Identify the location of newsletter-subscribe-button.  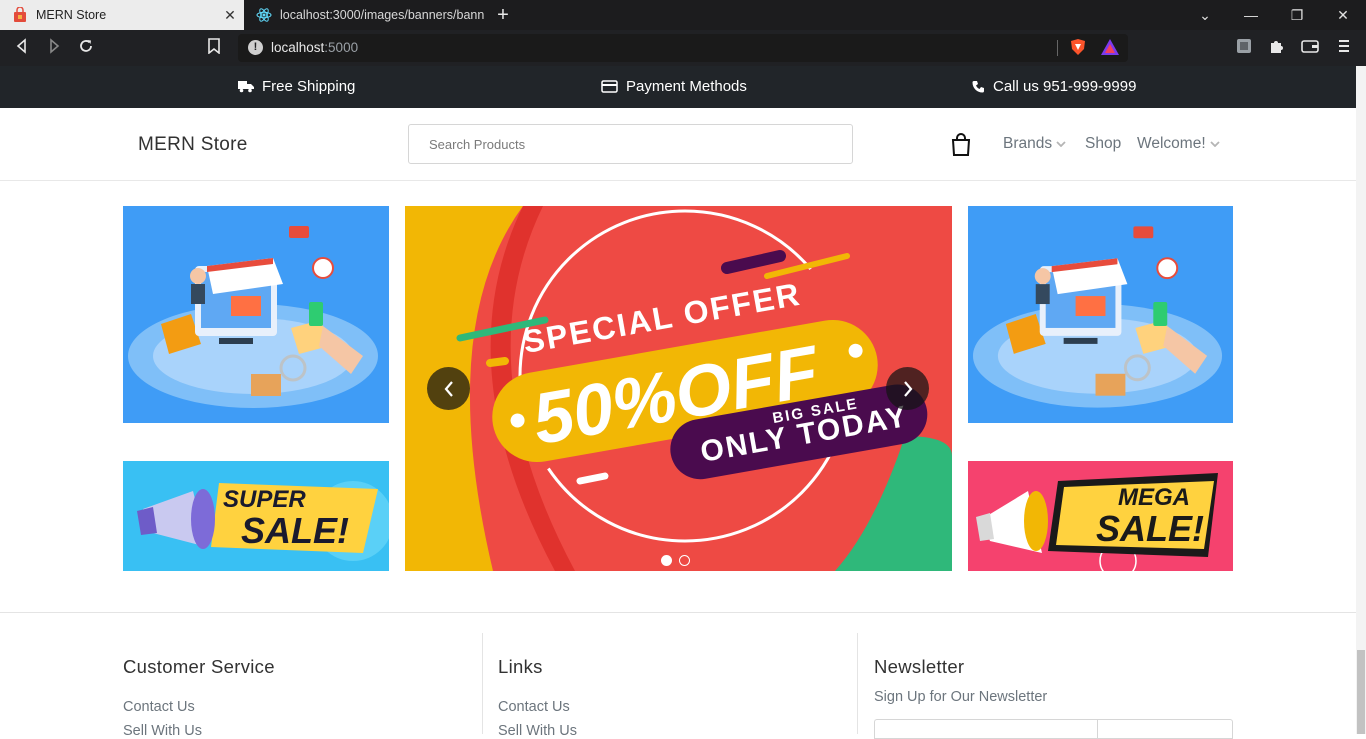
(1165, 729).